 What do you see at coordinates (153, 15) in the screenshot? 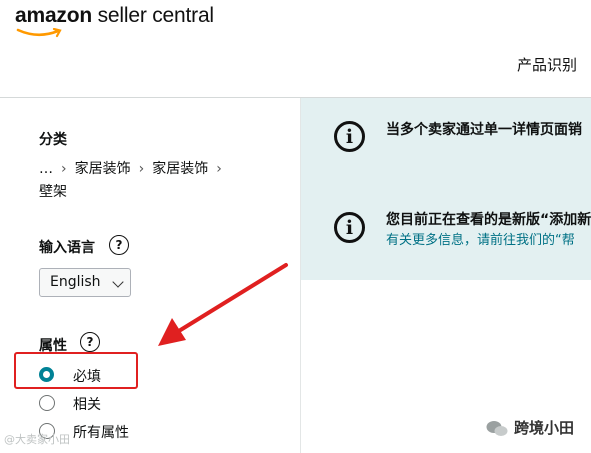
I see `logo-rest: seller central` at bounding box center [153, 15].